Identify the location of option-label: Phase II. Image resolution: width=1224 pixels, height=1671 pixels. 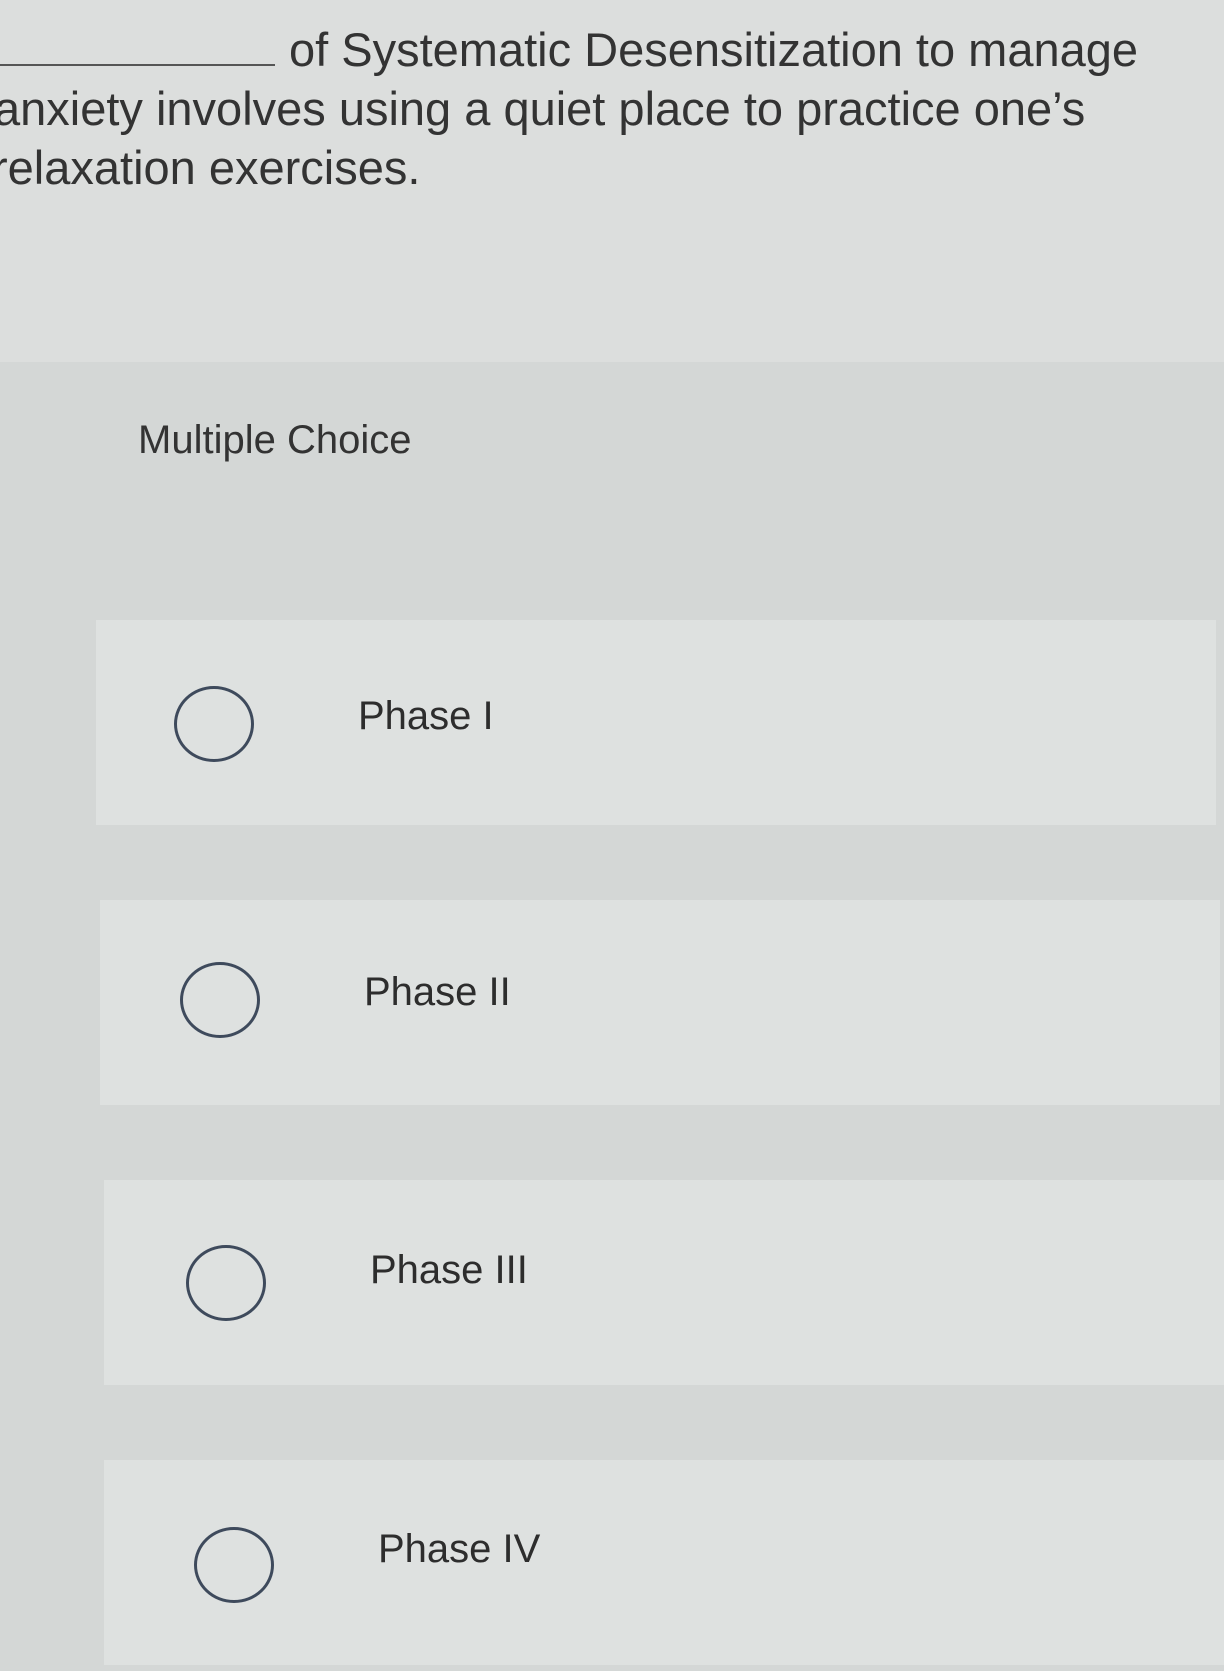
(437, 992).